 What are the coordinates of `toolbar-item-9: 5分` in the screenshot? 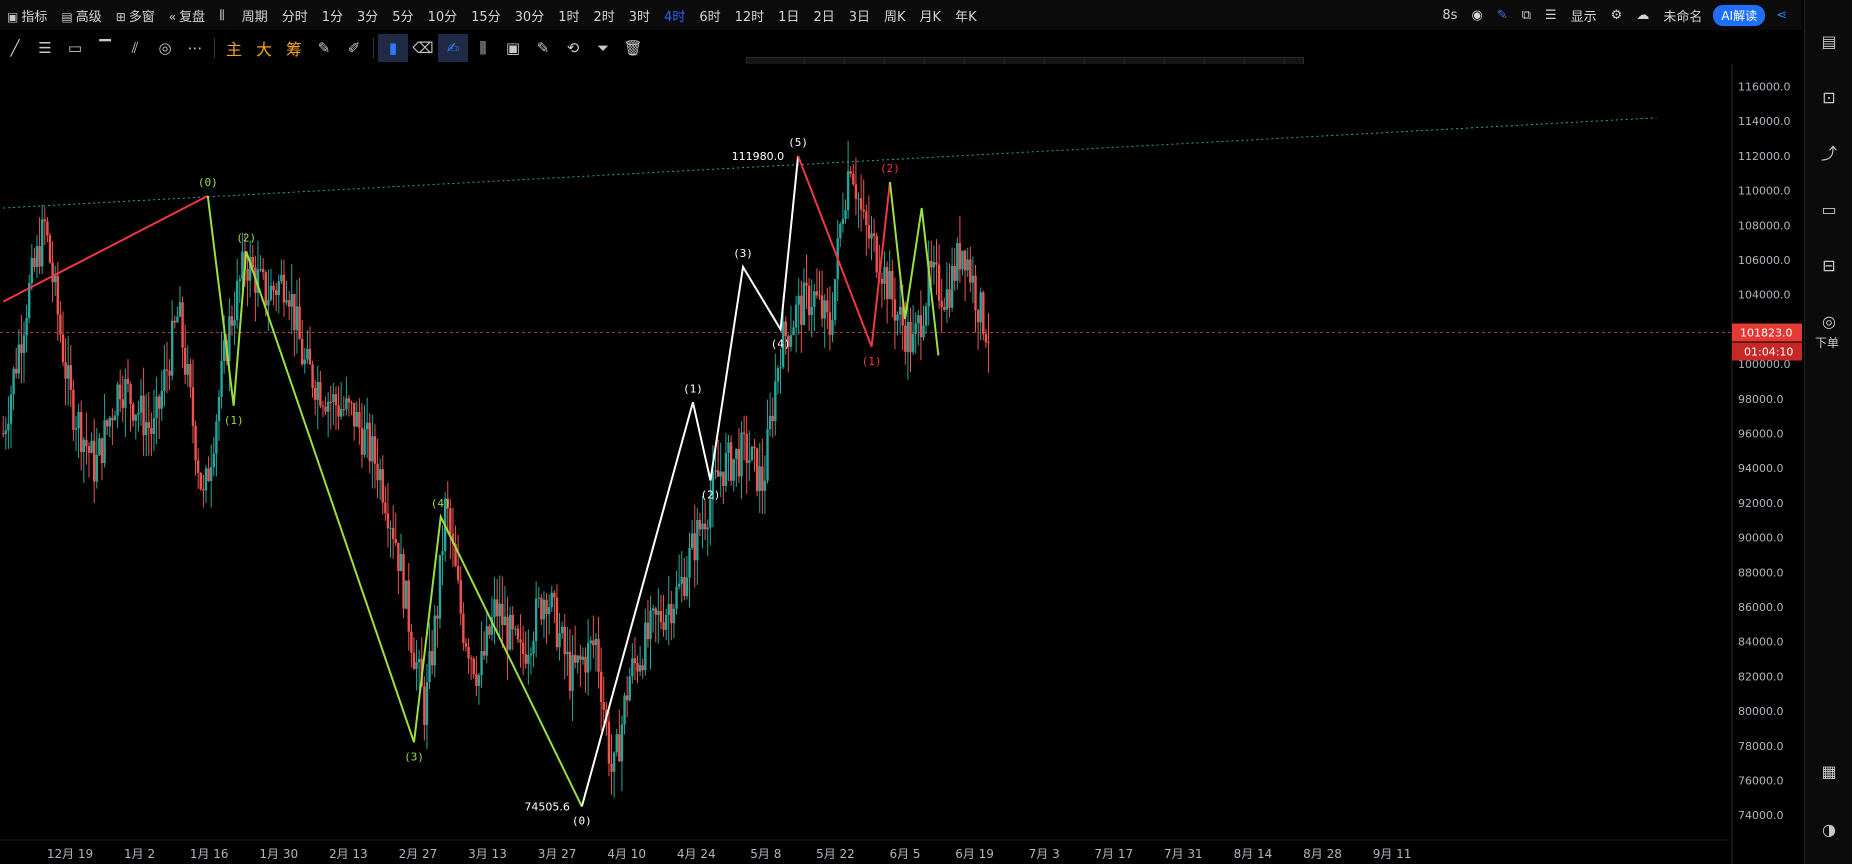 It's located at (402, 15).